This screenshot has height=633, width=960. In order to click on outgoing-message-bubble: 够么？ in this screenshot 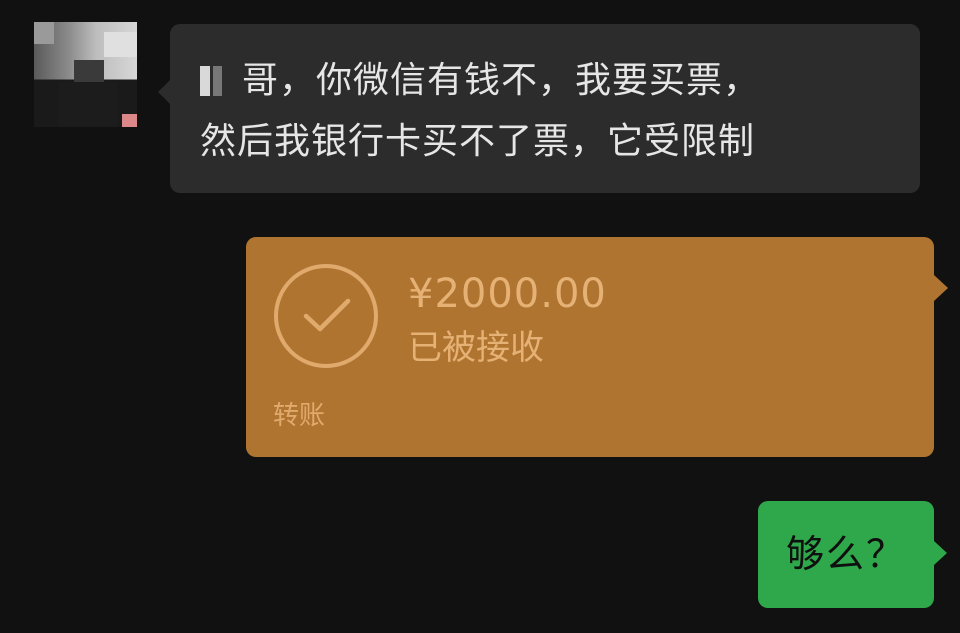, I will do `click(852, 554)`.